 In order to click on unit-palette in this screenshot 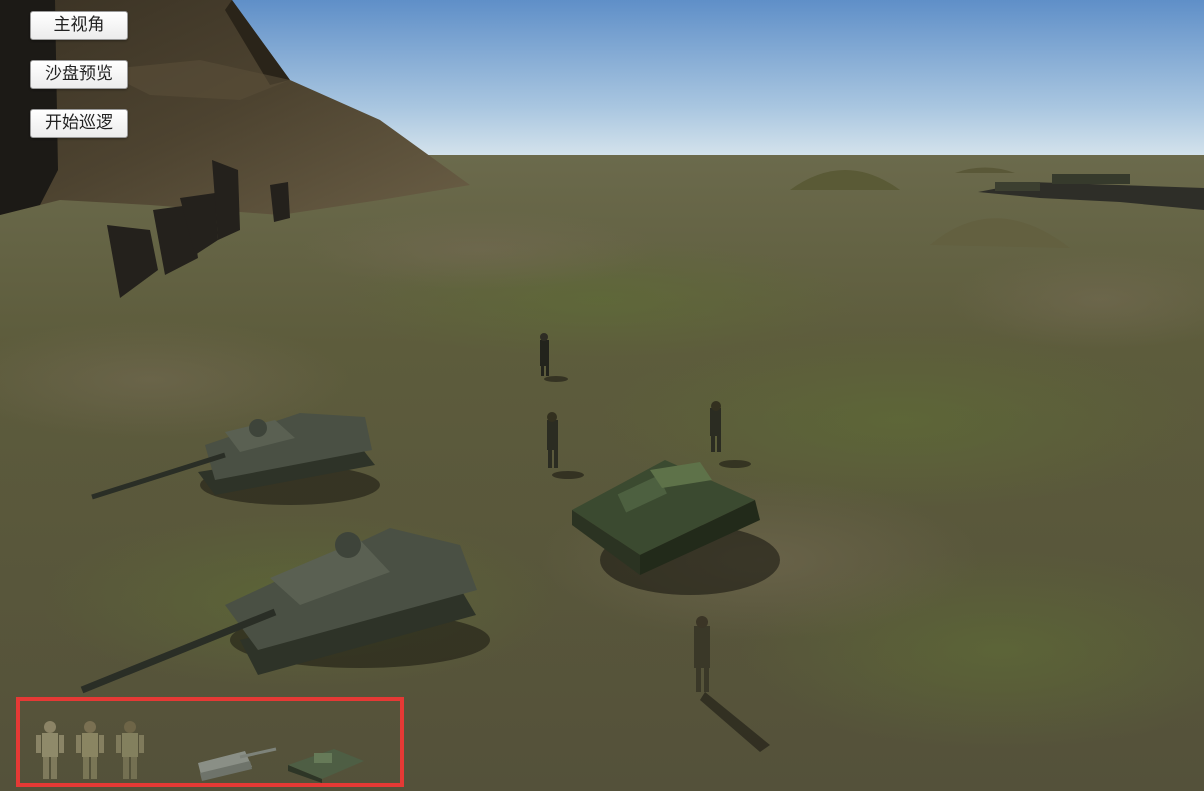, I will do `click(210, 742)`.